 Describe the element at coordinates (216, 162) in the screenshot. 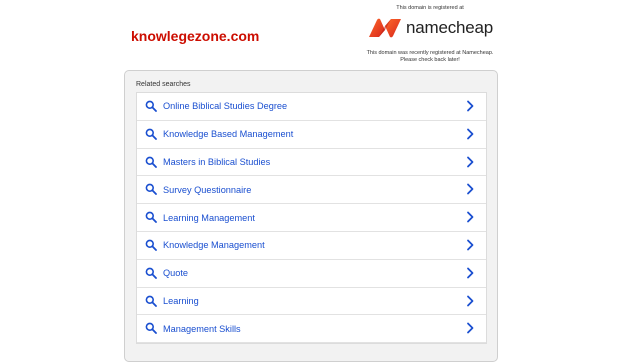

I see `list-item-label: Masters in Biblical Studies` at that location.